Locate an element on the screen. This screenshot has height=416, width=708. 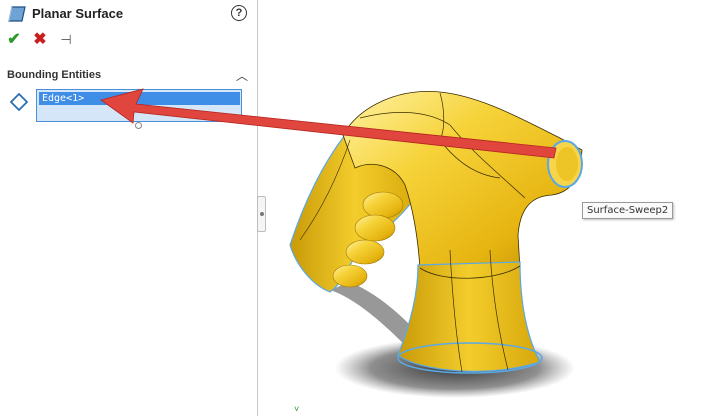
selected-entity-item: Edge<1> is located at coordinates (139, 98).